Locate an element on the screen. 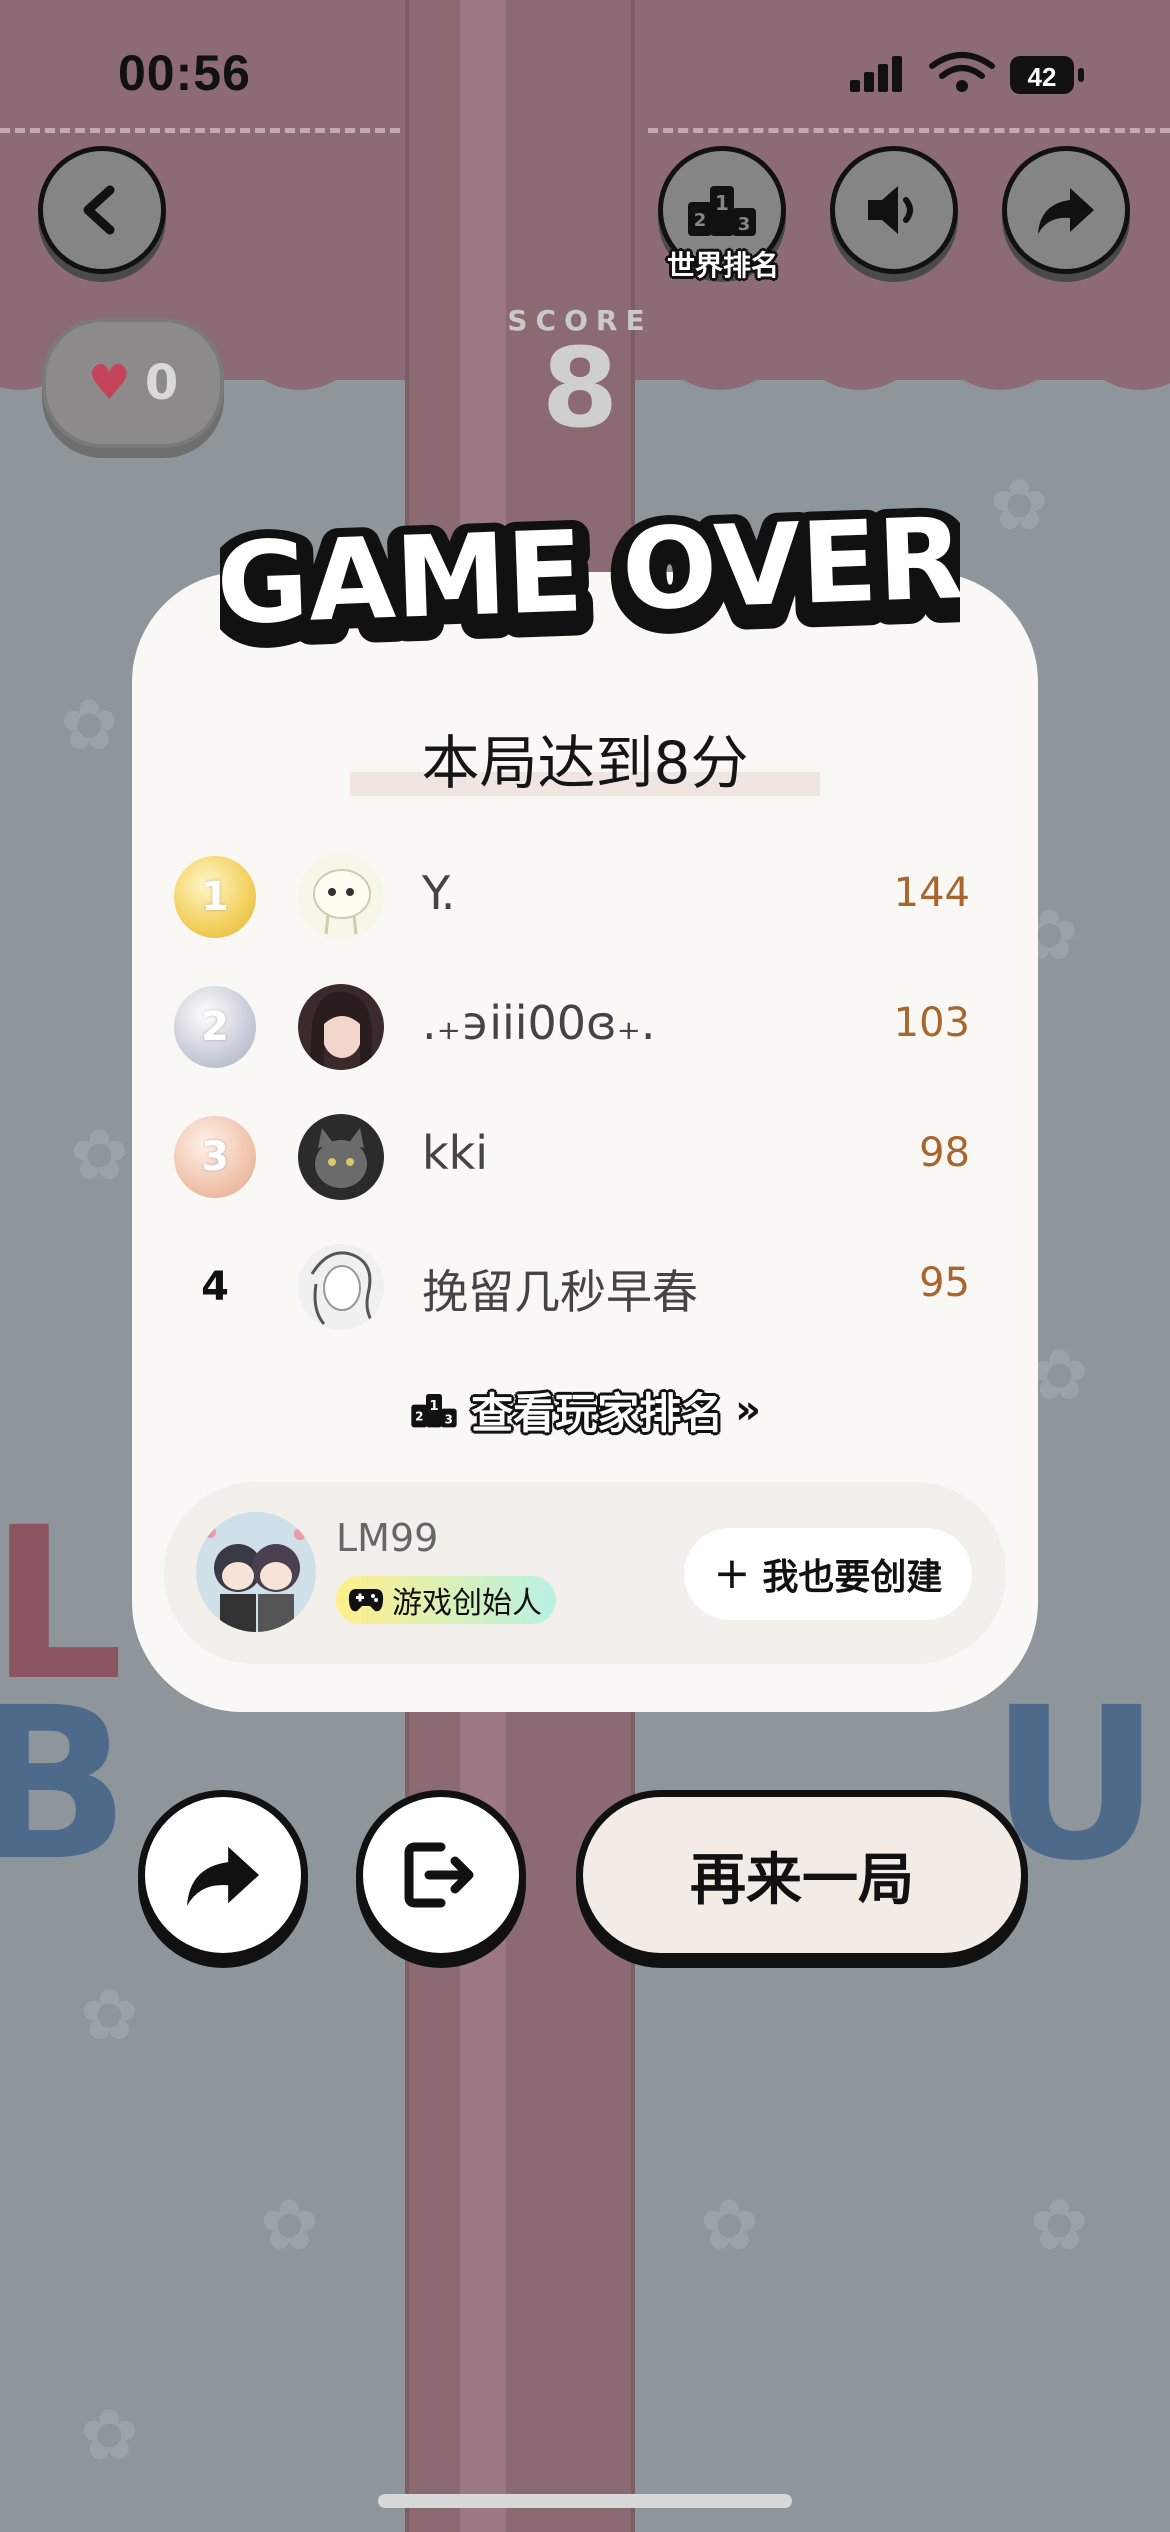 Image resolution: width=1170 pixels, height=2532 pixels. share-result-button is located at coordinates (223, 1875).